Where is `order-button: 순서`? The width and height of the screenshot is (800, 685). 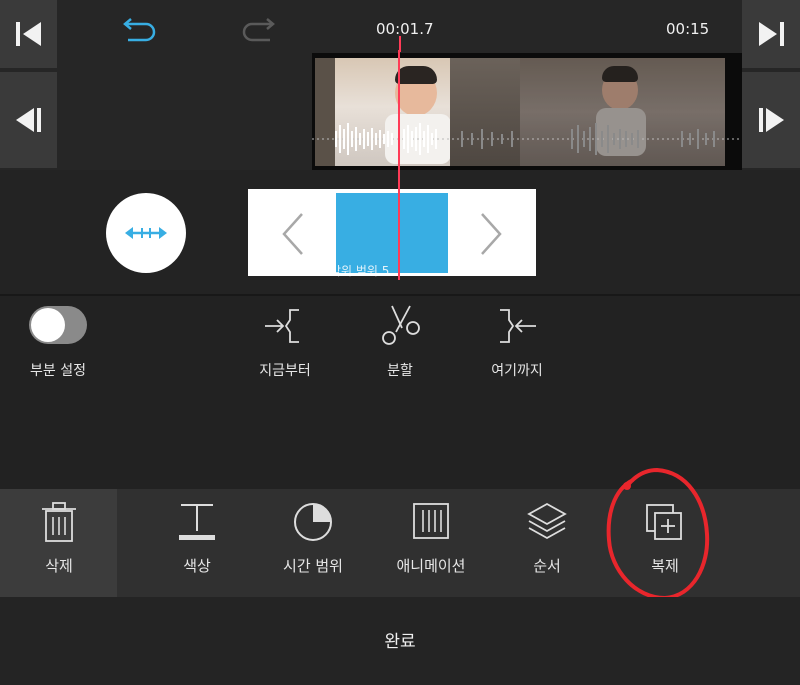
order-button: 순서 is located at coordinates (547, 543).